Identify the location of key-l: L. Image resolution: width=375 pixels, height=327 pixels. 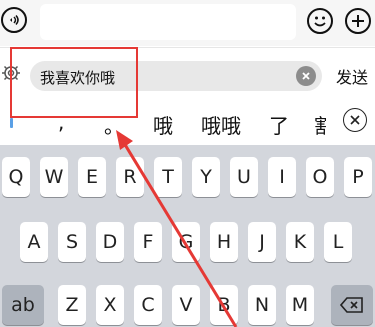
(338, 242).